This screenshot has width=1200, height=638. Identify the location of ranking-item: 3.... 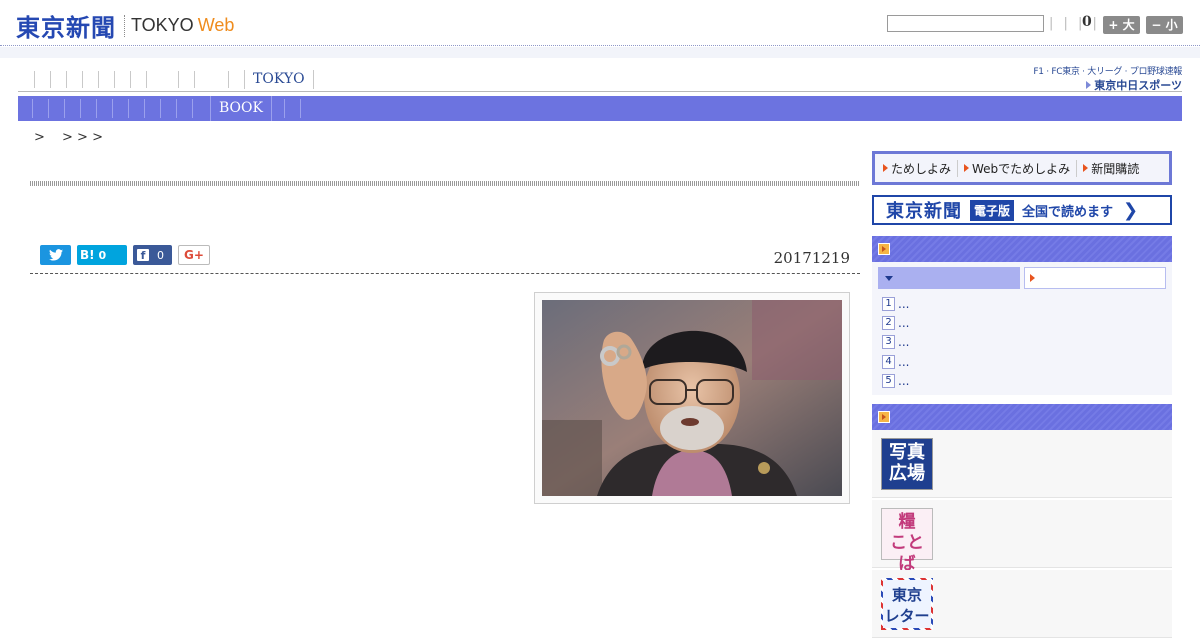
(895, 342).